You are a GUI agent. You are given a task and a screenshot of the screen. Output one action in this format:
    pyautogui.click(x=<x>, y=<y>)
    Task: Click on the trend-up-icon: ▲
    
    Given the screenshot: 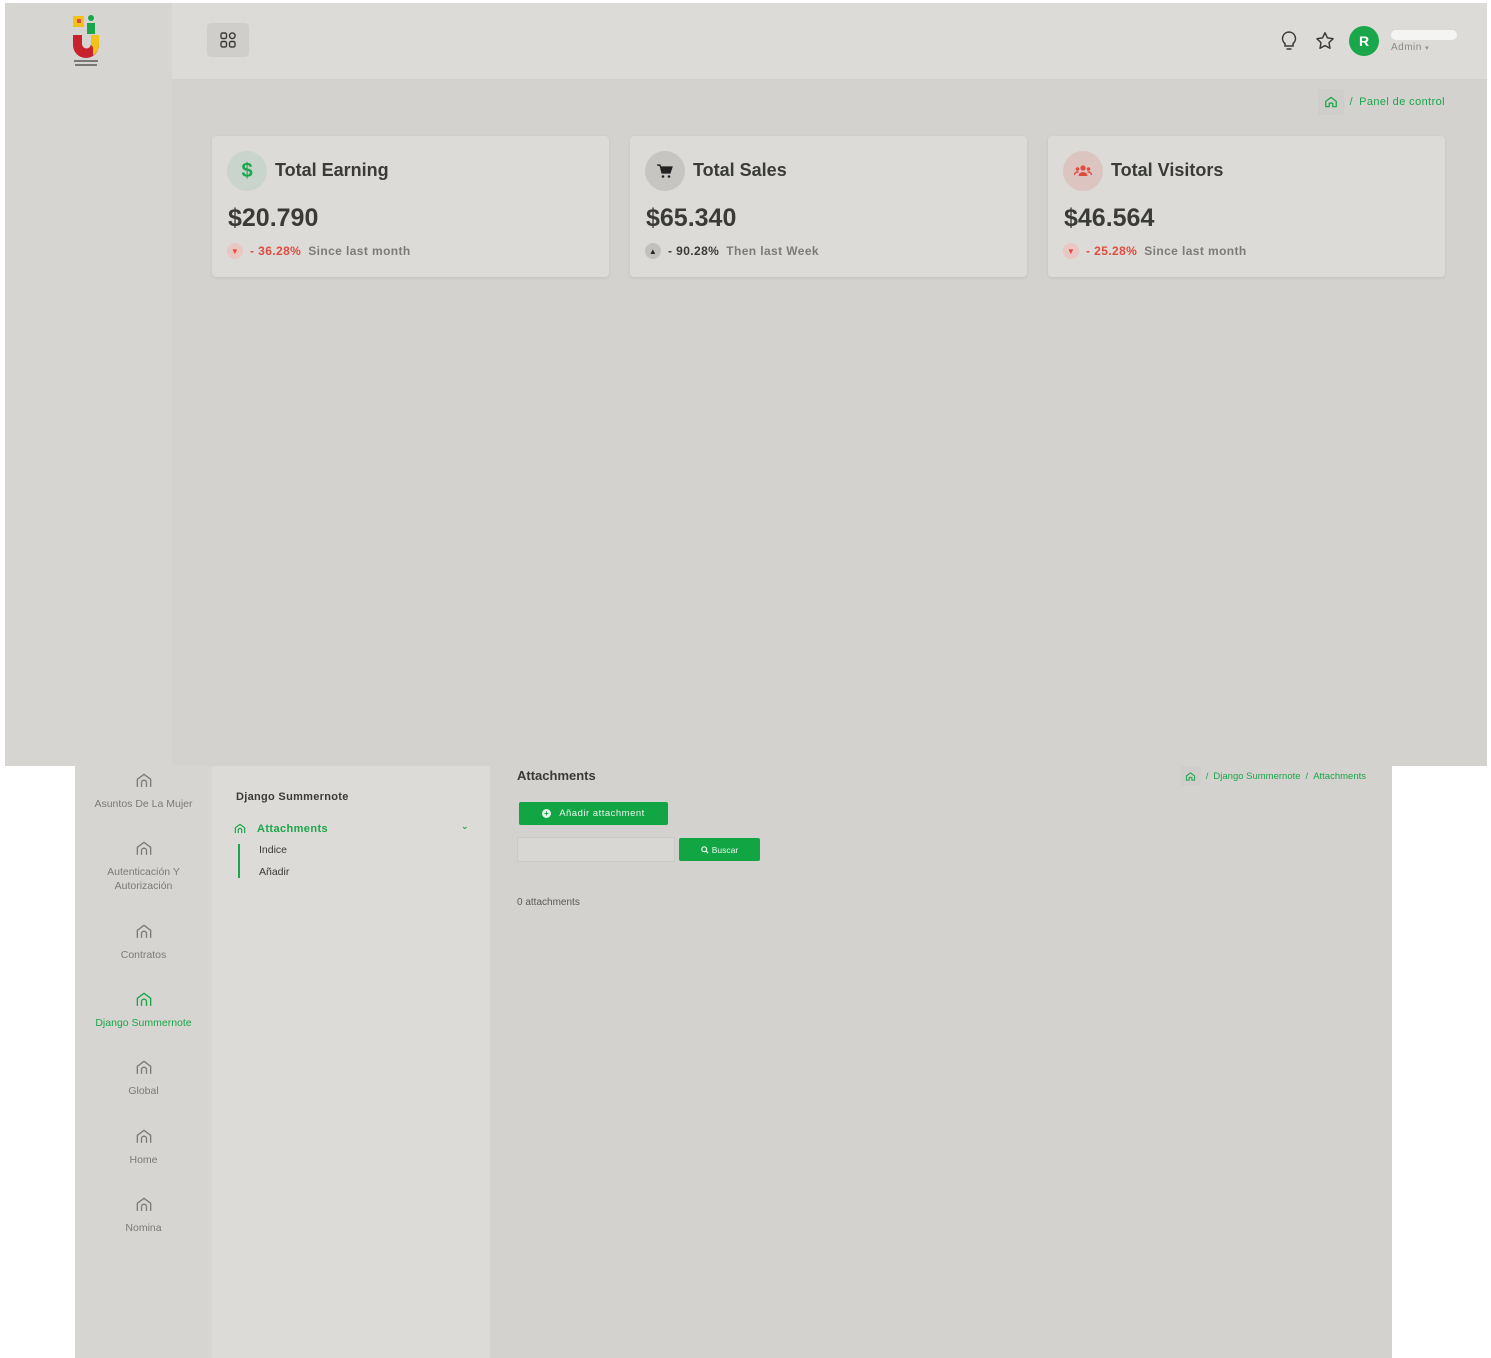 What is the action you would take?
    pyautogui.click(x=653, y=251)
    